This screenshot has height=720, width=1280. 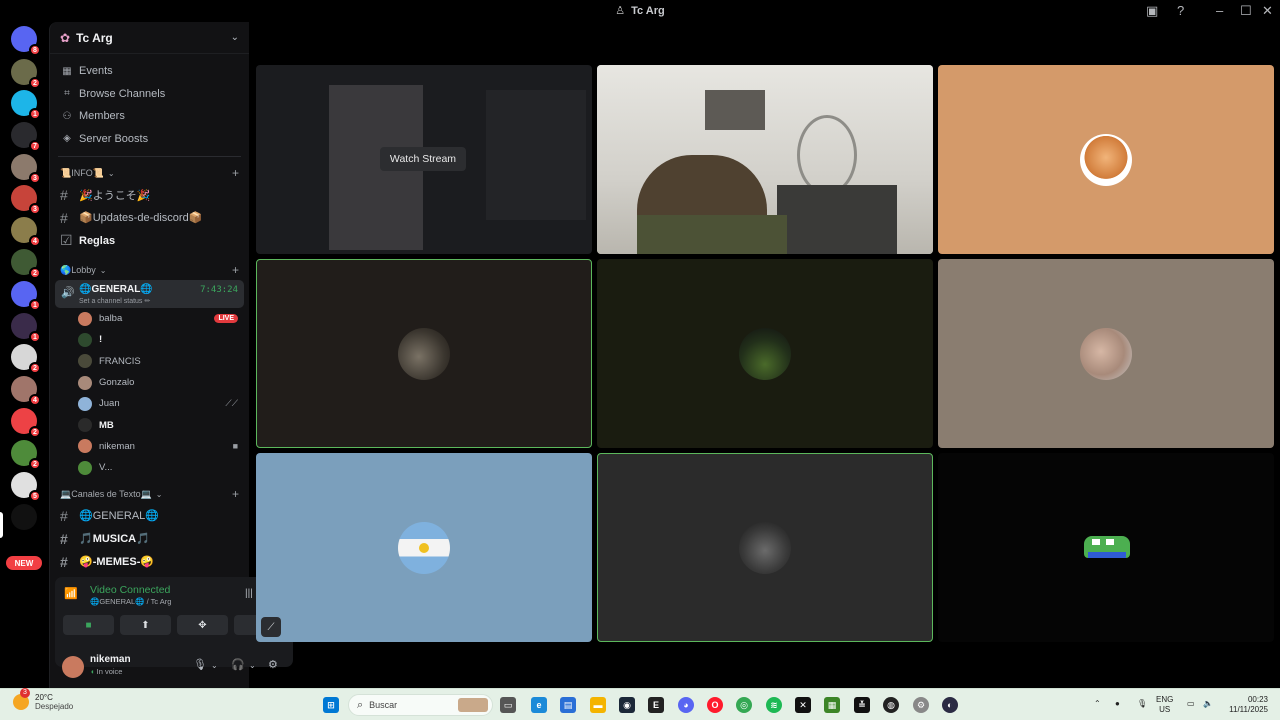 What do you see at coordinates (114, 301) in the screenshot?
I see `channel-status: Set a channel status ✏` at bounding box center [114, 301].